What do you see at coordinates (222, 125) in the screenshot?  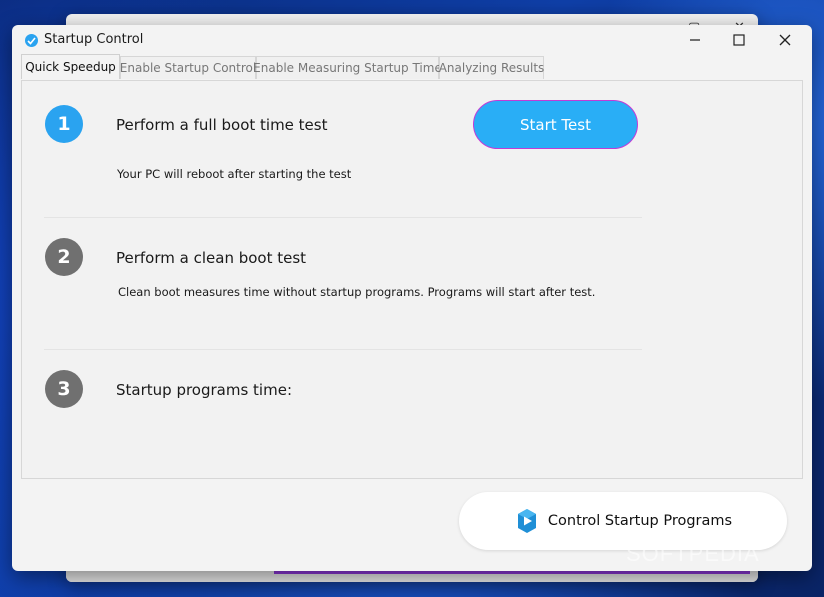 I see `step-1-title: Perform a full boot time test` at bounding box center [222, 125].